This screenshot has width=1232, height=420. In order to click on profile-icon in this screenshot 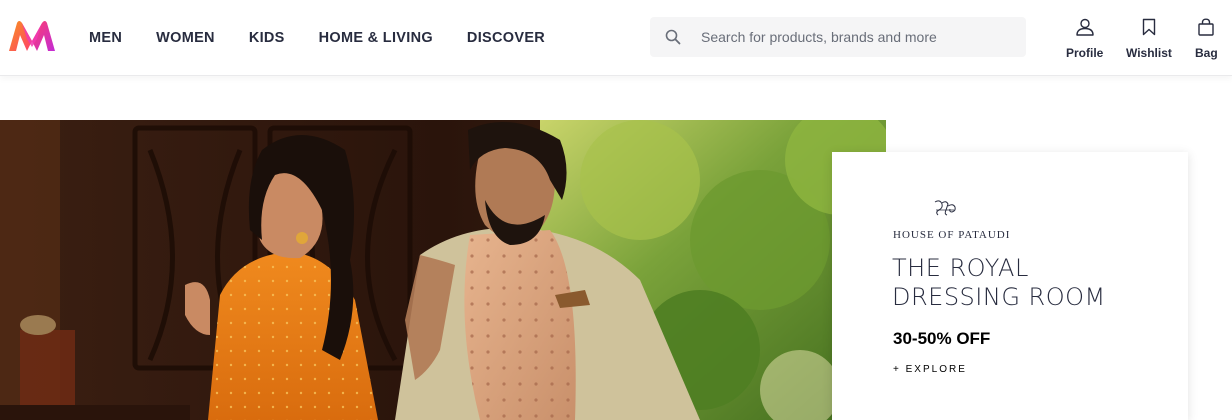, I will do `click(1085, 29)`.